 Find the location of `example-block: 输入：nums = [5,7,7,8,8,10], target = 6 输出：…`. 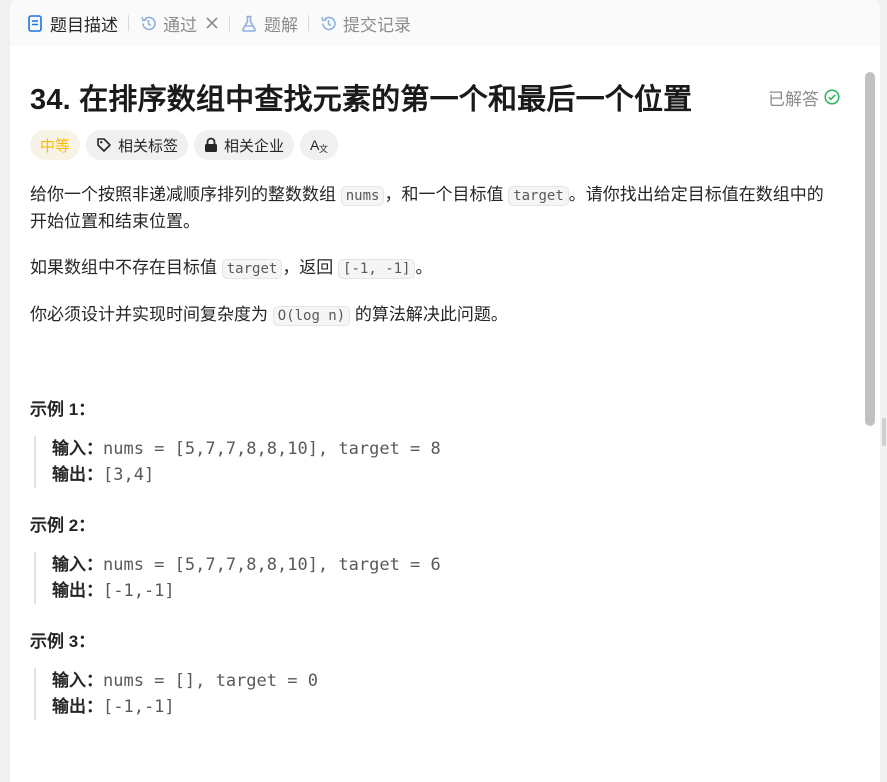

example-block: 输入：nums = [5,7,7,8,8,10], target = 6 输出：… is located at coordinates (384, 578).